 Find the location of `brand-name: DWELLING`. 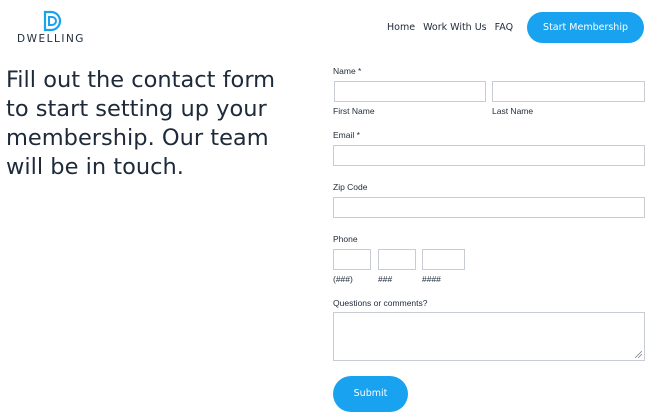

brand-name: DWELLING is located at coordinates (51, 39).